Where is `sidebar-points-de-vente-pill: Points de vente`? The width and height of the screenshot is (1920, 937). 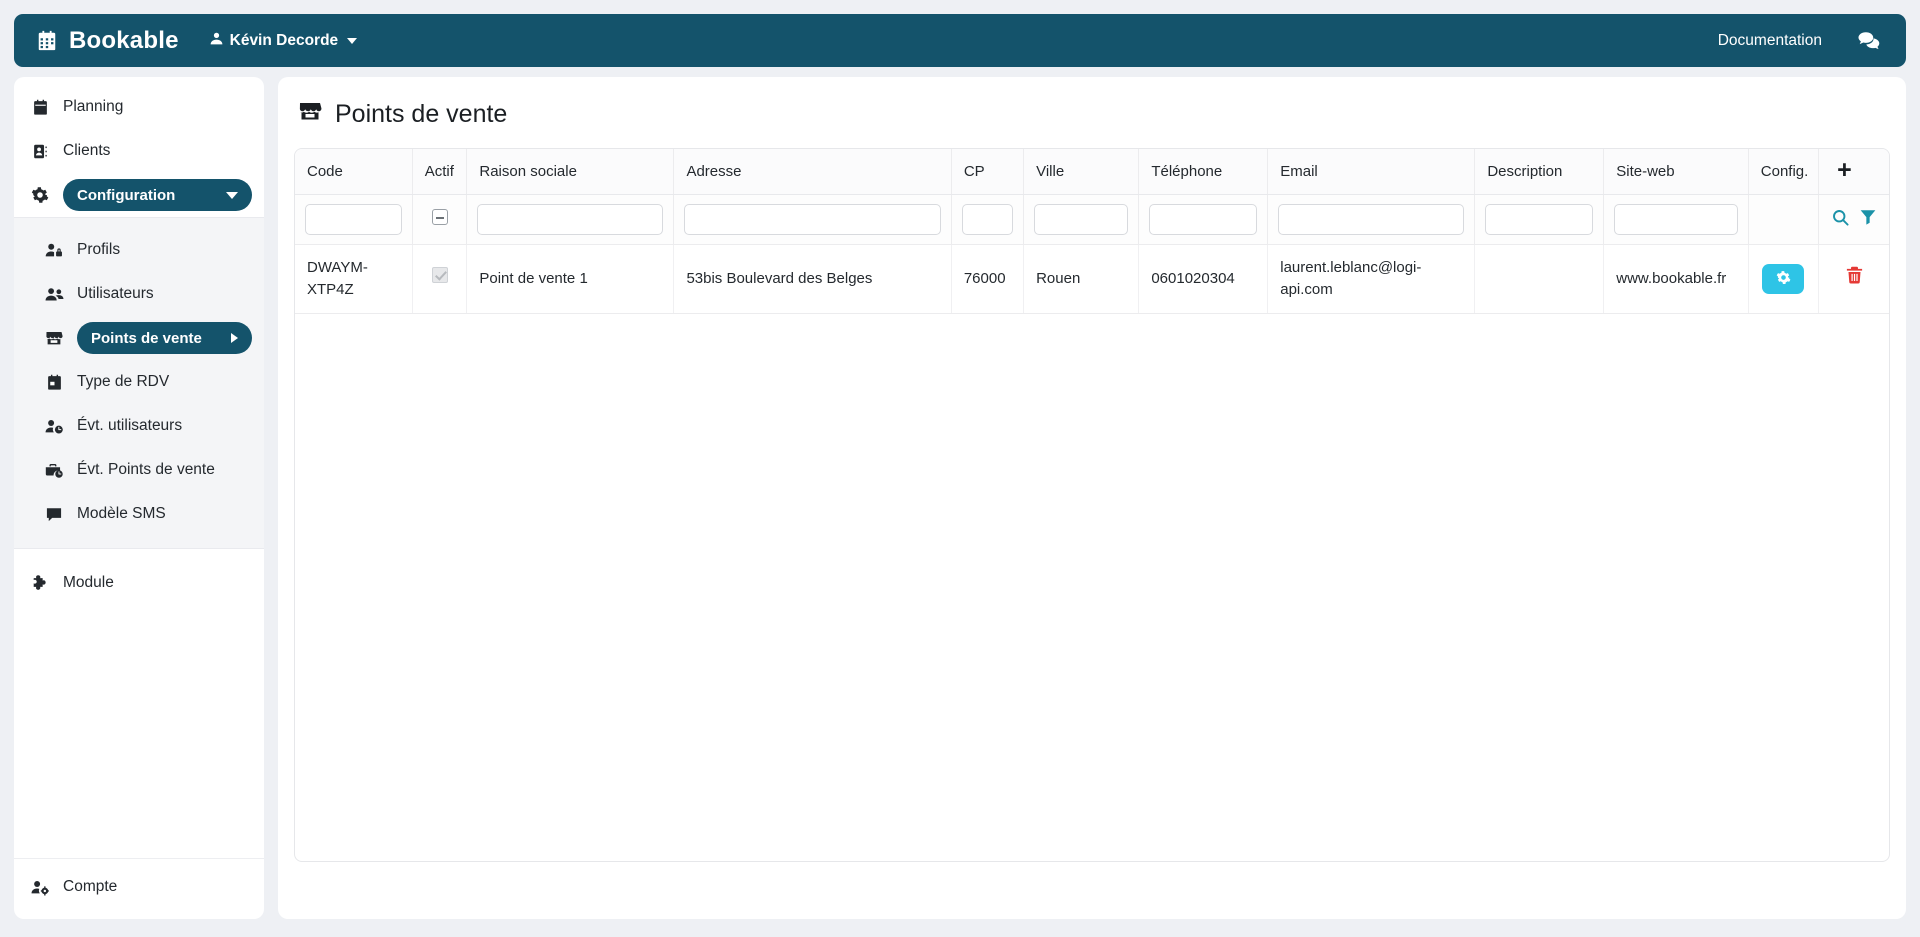 sidebar-points-de-vente-pill: Points de vente is located at coordinates (164, 338).